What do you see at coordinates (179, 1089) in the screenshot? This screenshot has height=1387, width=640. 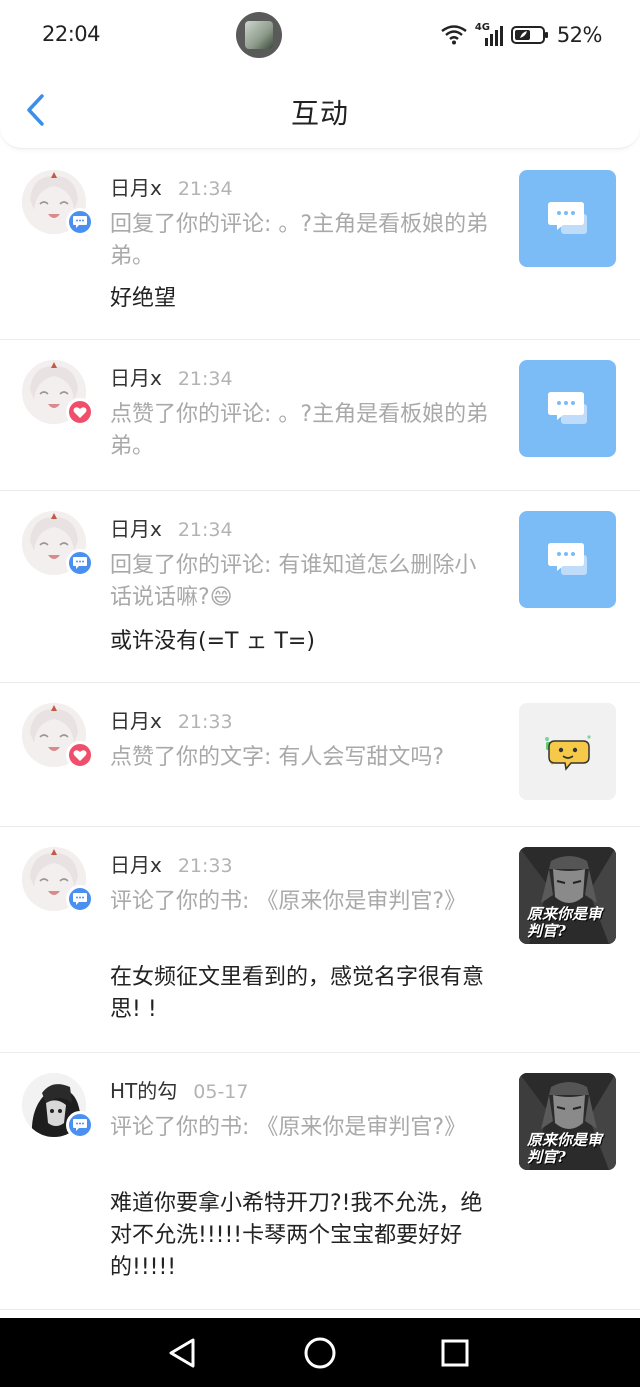 I see `item-header: HT的勾 05-17` at bounding box center [179, 1089].